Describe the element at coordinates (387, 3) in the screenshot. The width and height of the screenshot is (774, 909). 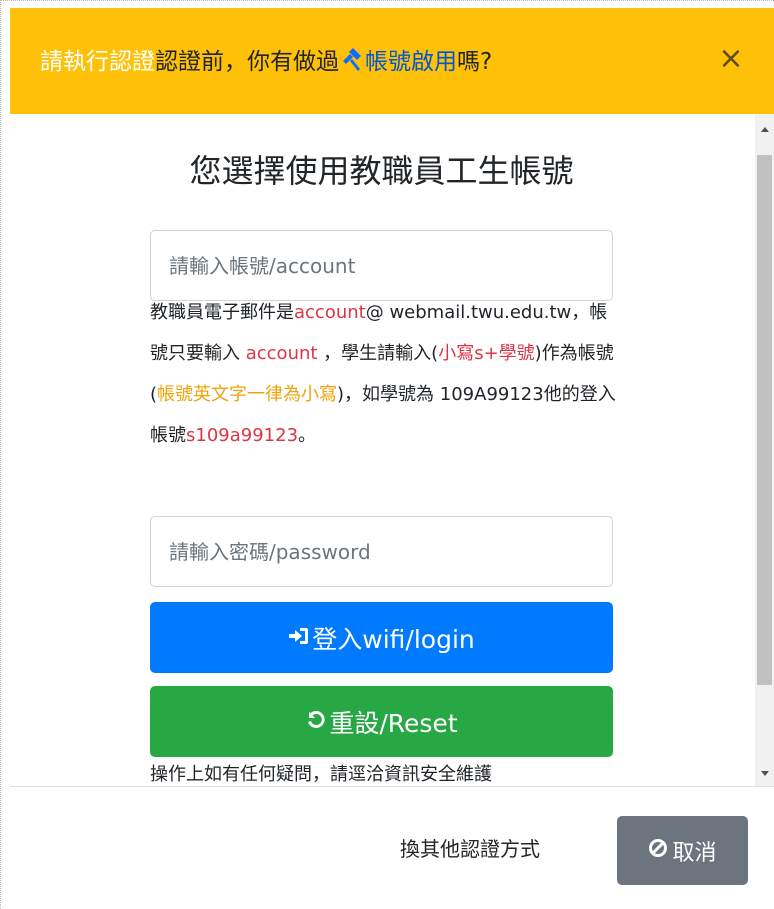
I see `page-dotted-border-top` at that location.